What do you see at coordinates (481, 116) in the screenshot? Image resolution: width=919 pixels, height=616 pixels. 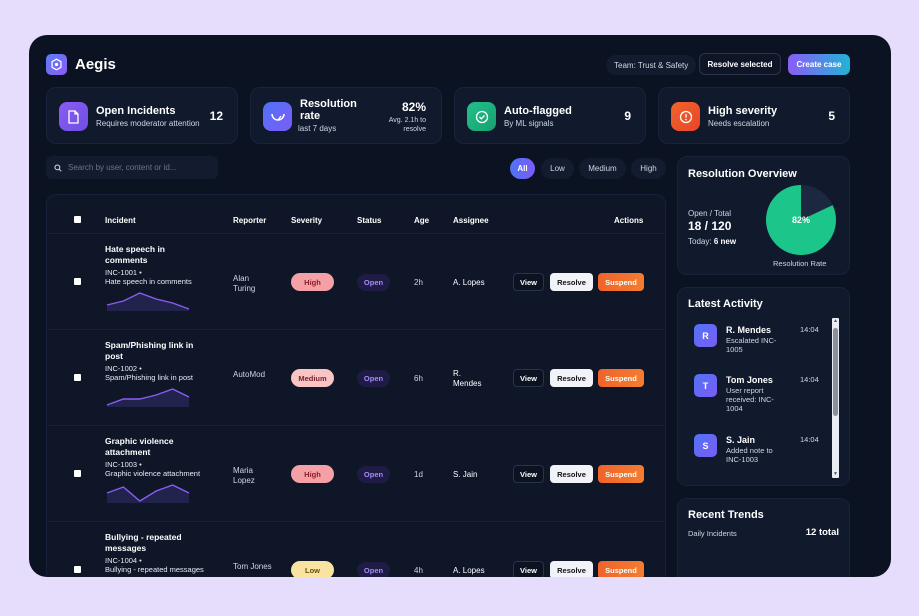 I see `check-circle-icon` at bounding box center [481, 116].